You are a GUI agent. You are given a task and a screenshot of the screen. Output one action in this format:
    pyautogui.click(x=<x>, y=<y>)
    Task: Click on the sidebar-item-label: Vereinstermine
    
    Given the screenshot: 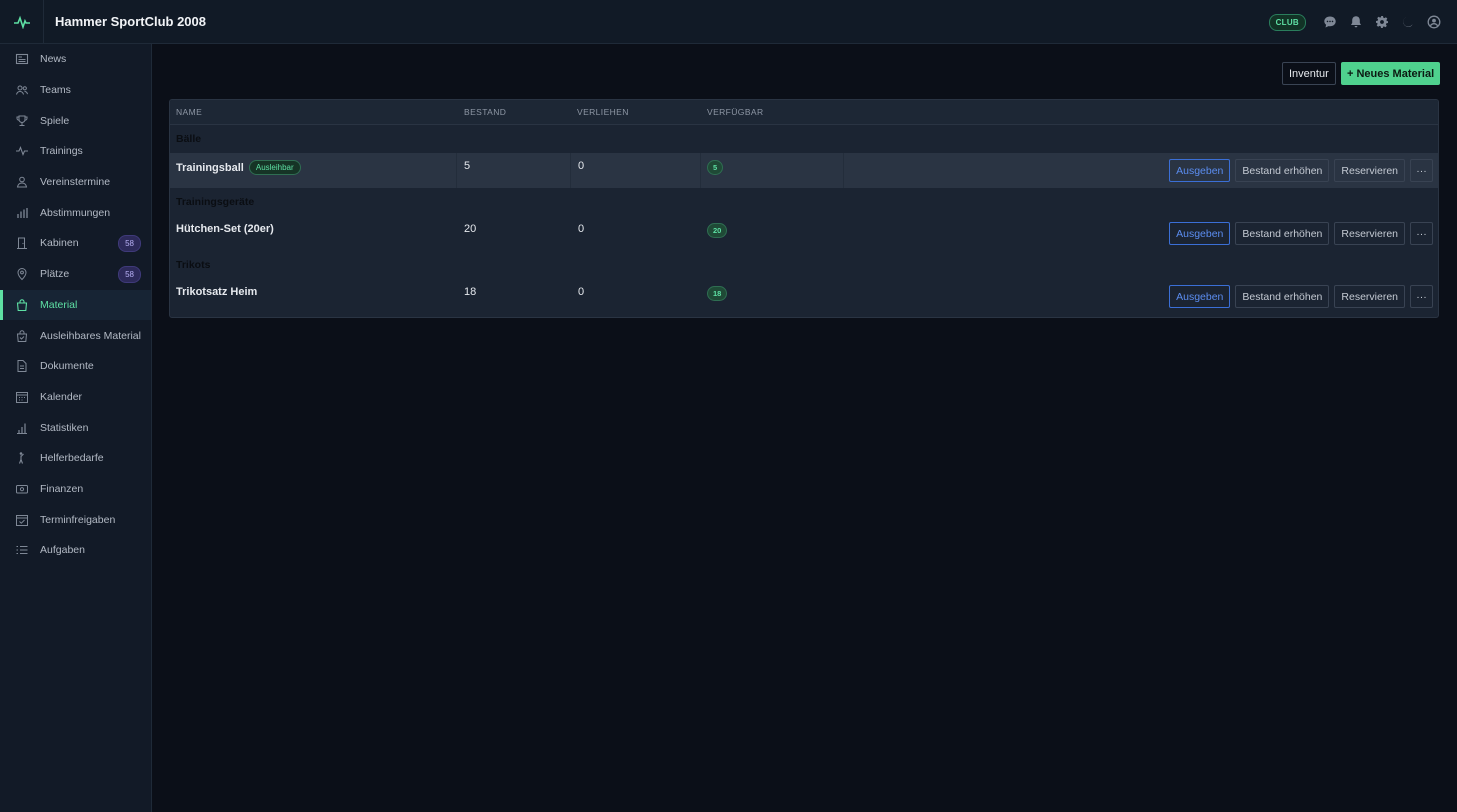 What is the action you would take?
    pyautogui.click(x=75, y=182)
    